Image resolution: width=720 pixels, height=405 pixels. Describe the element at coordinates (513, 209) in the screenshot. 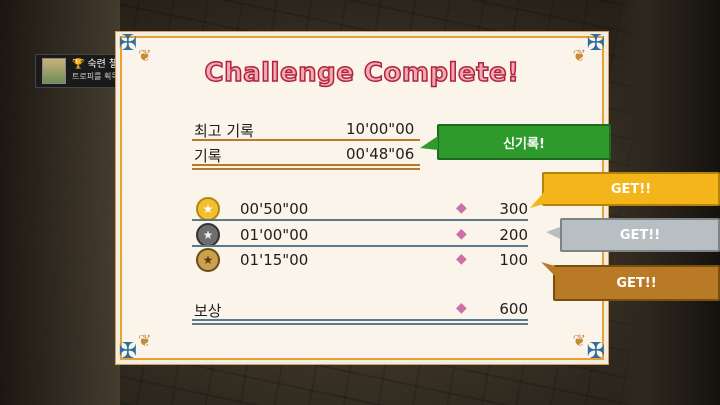

I see `tier-reward: 300` at that location.